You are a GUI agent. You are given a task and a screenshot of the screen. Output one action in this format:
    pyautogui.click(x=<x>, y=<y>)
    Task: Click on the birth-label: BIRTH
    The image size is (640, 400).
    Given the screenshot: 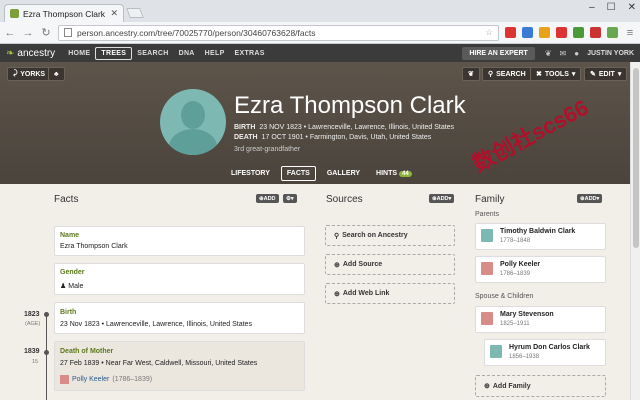 What is the action you would take?
    pyautogui.click(x=245, y=127)
    